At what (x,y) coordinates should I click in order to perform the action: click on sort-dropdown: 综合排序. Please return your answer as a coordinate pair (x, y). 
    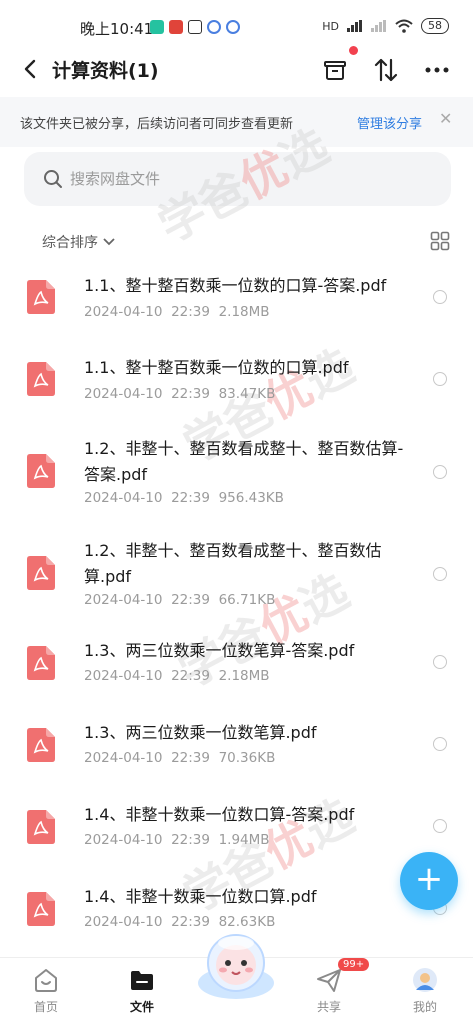
    Looking at the image, I should click on (79, 242).